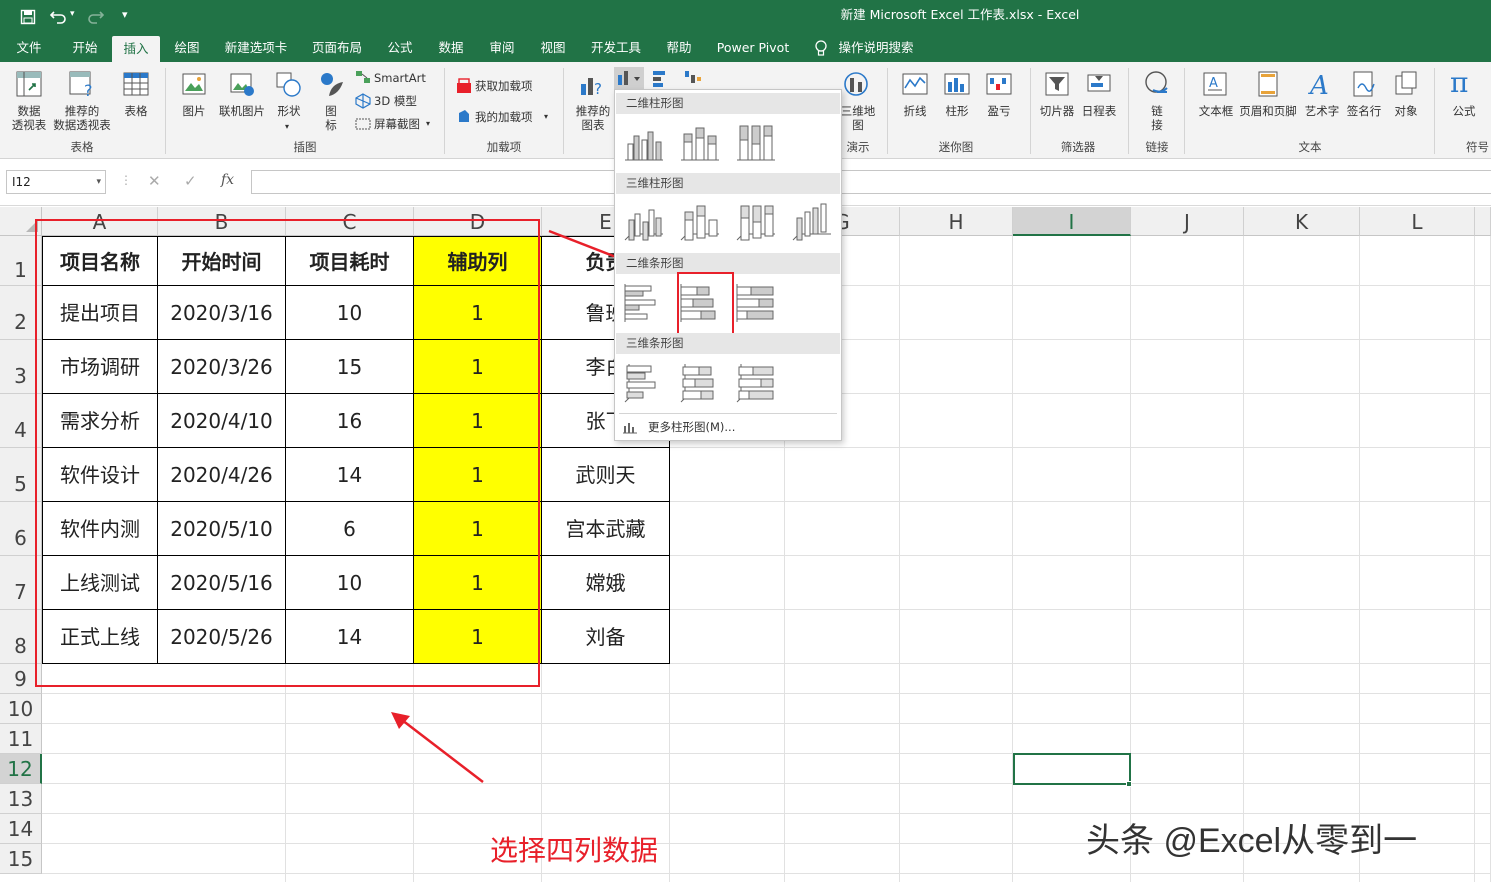  What do you see at coordinates (29, 48) in the screenshot?
I see `tab-file: 文件` at bounding box center [29, 48].